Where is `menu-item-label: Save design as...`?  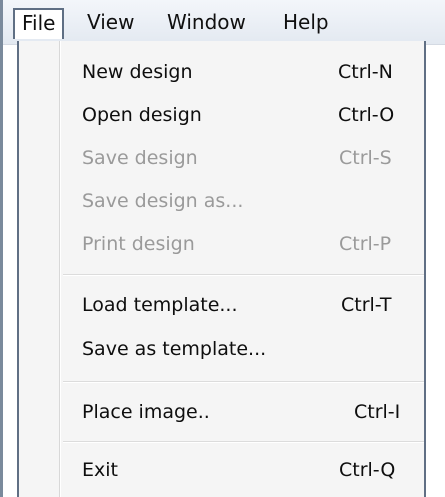 menu-item-label: Save design as... is located at coordinates (163, 201).